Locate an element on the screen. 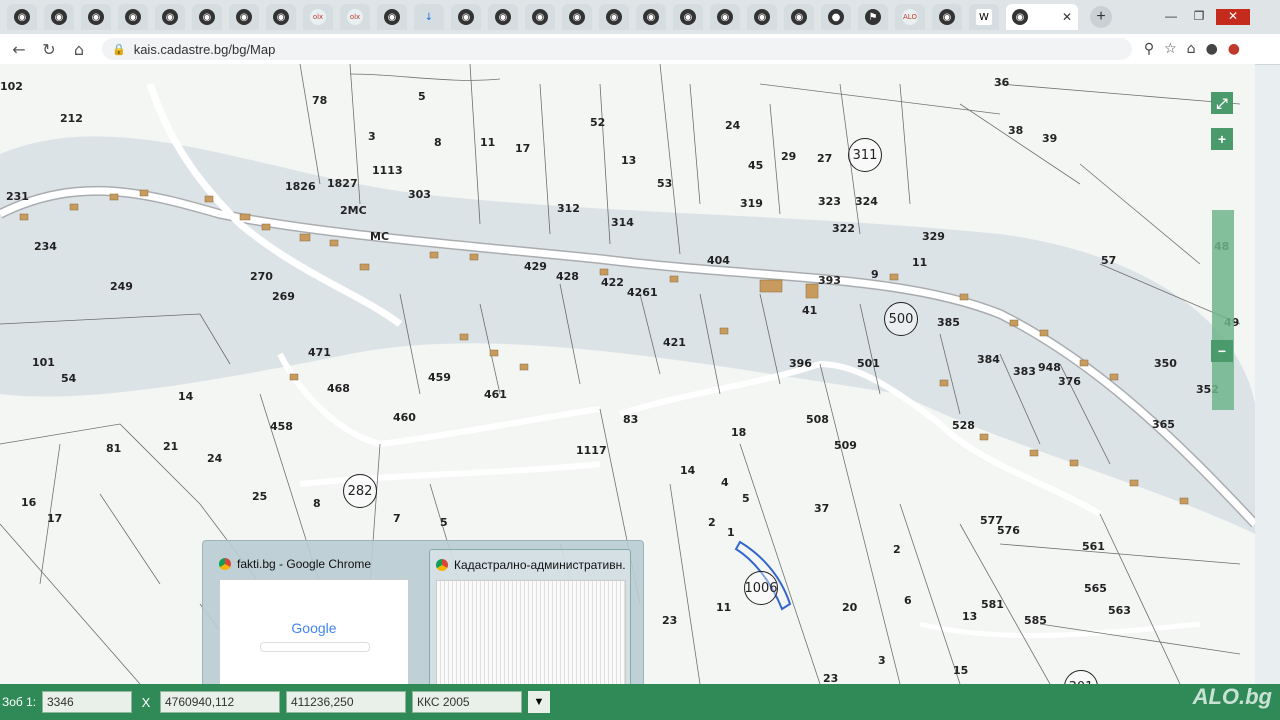 This screenshot has width=1280, height=720. tab-19: ◉ is located at coordinates (725, 17).